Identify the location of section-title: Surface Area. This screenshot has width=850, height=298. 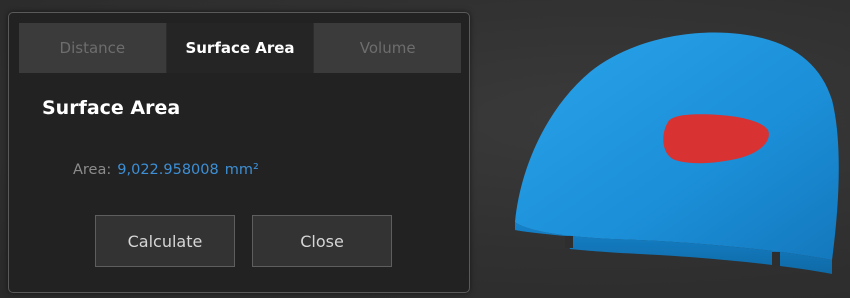
(111, 108).